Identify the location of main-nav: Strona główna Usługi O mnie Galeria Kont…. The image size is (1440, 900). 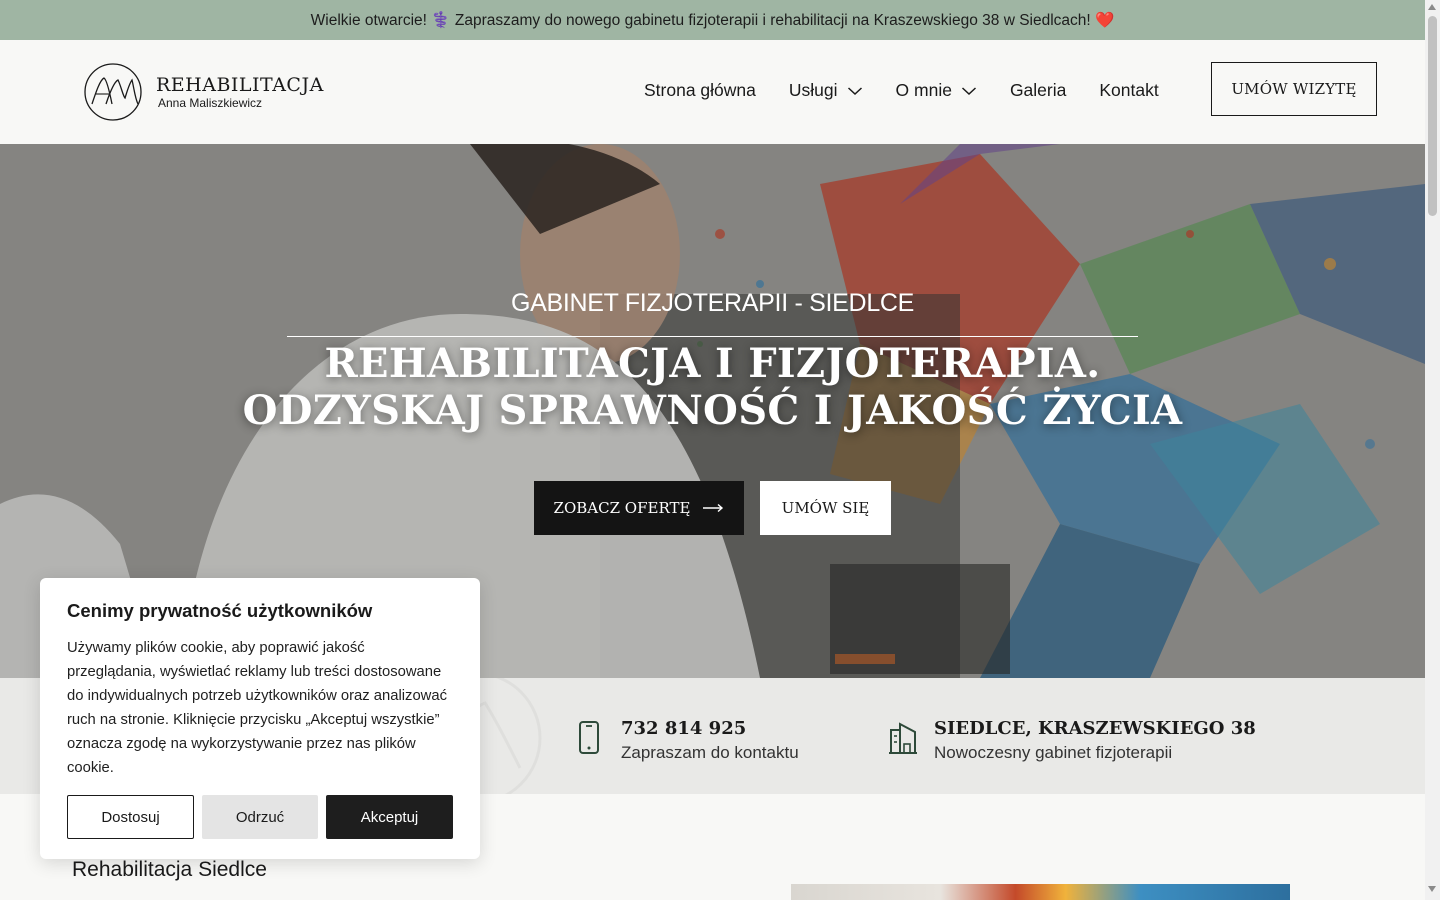
(901, 90).